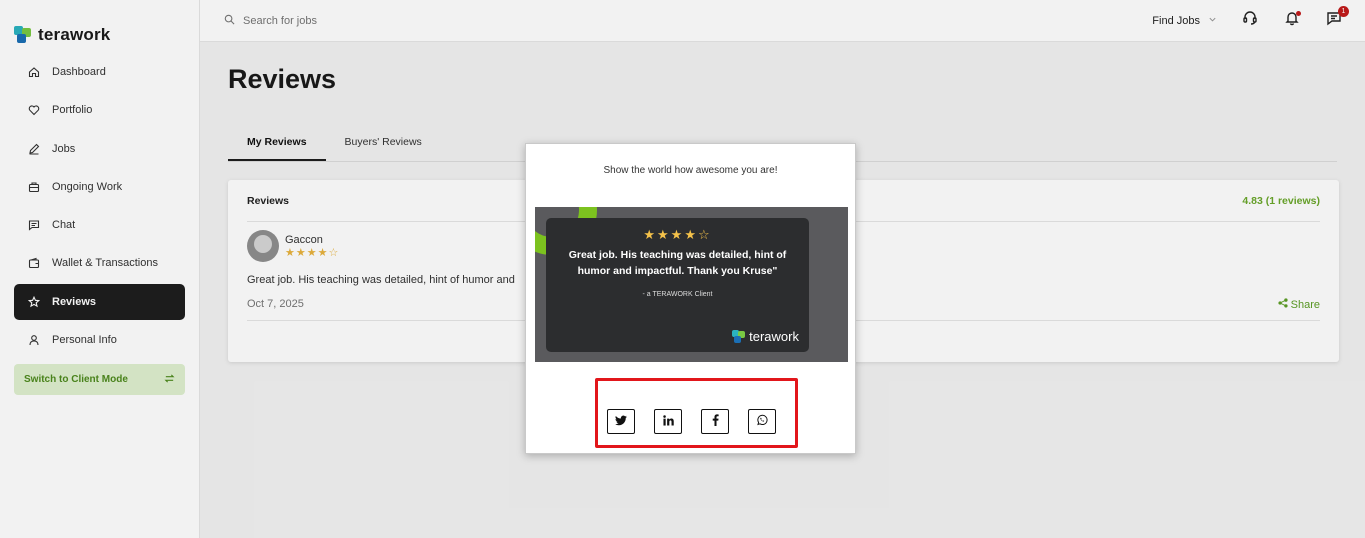 This screenshot has height=538, width=1365. I want to click on card-brand-name: terawork, so click(774, 336).